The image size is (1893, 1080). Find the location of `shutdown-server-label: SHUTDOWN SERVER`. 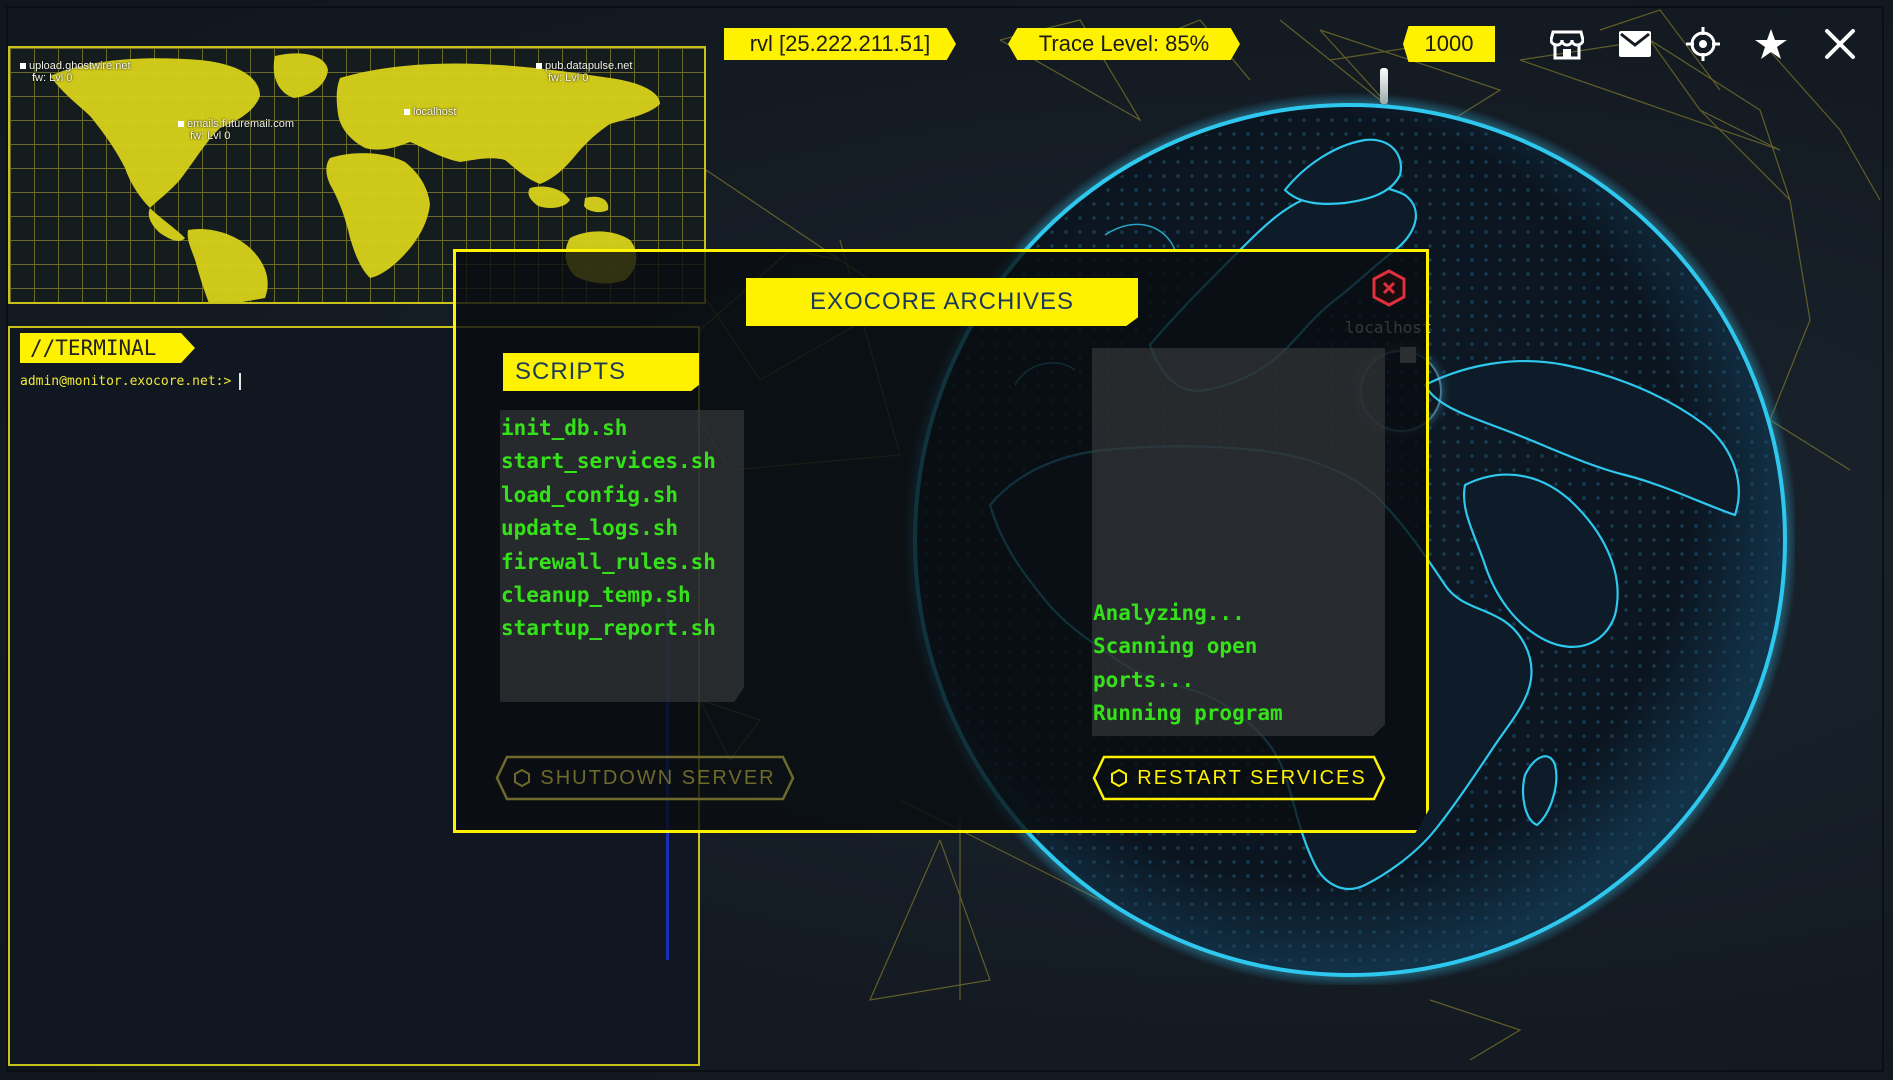

shutdown-server-label: SHUTDOWN SERVER is located at coordinates (658, 777).